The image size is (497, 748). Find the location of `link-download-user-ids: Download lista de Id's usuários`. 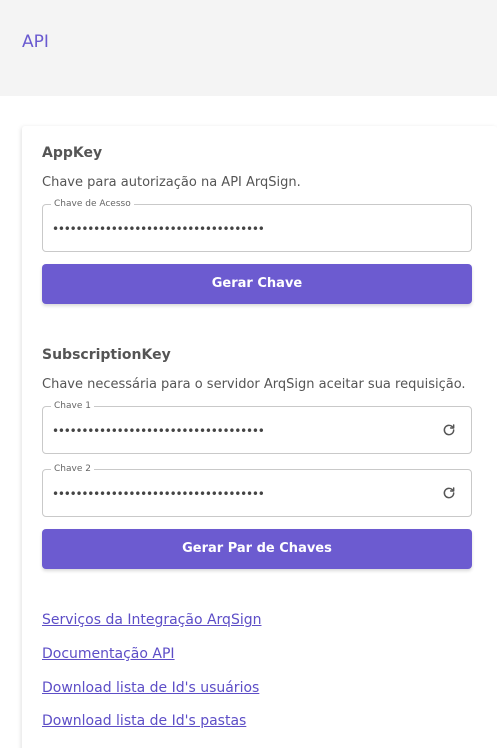

link-download-user-ids: Download lista de Id's usuários is located at coordinates (150, 688).